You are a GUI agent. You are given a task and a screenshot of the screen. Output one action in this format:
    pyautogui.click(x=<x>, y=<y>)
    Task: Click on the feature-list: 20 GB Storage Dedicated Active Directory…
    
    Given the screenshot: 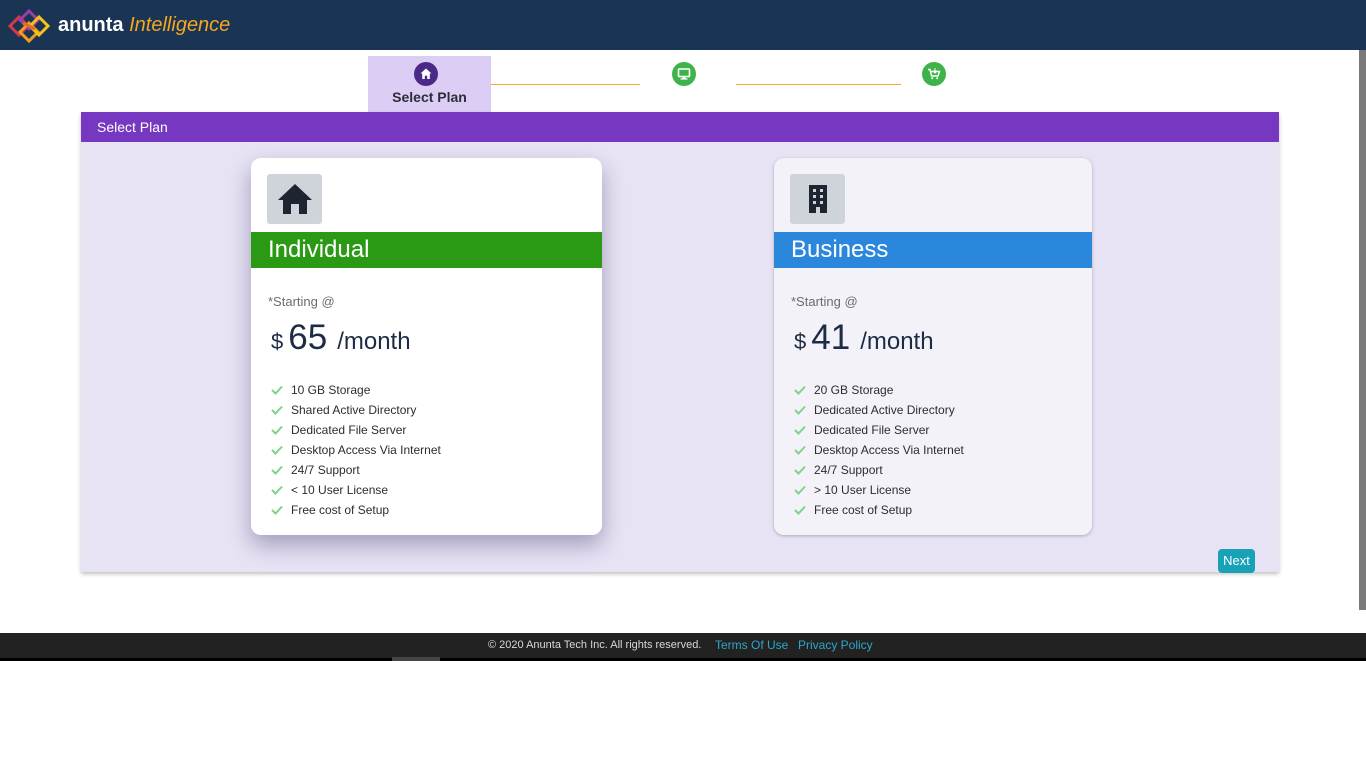 What is the action you would take?
    pyautogui.click(x=879, y=450)
    